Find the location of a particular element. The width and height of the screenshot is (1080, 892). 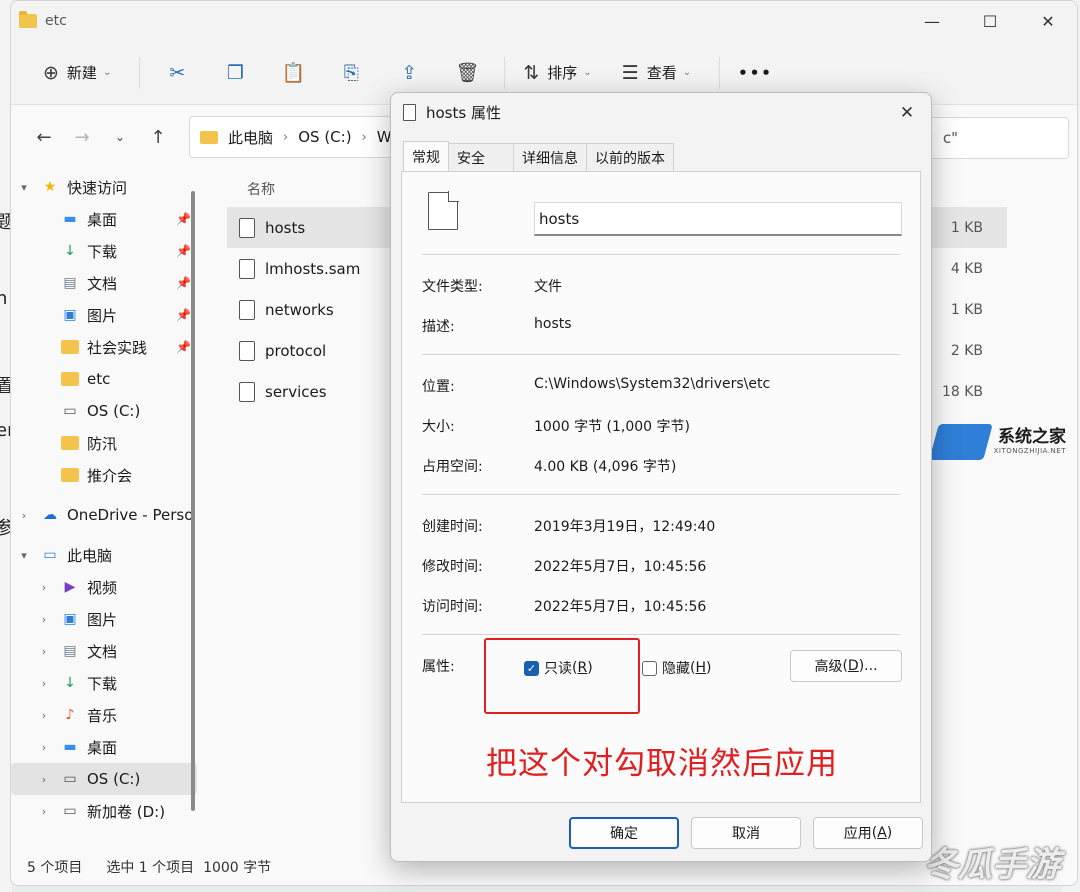

apply-button: 应用(A) is located at coordinates (868, 833).